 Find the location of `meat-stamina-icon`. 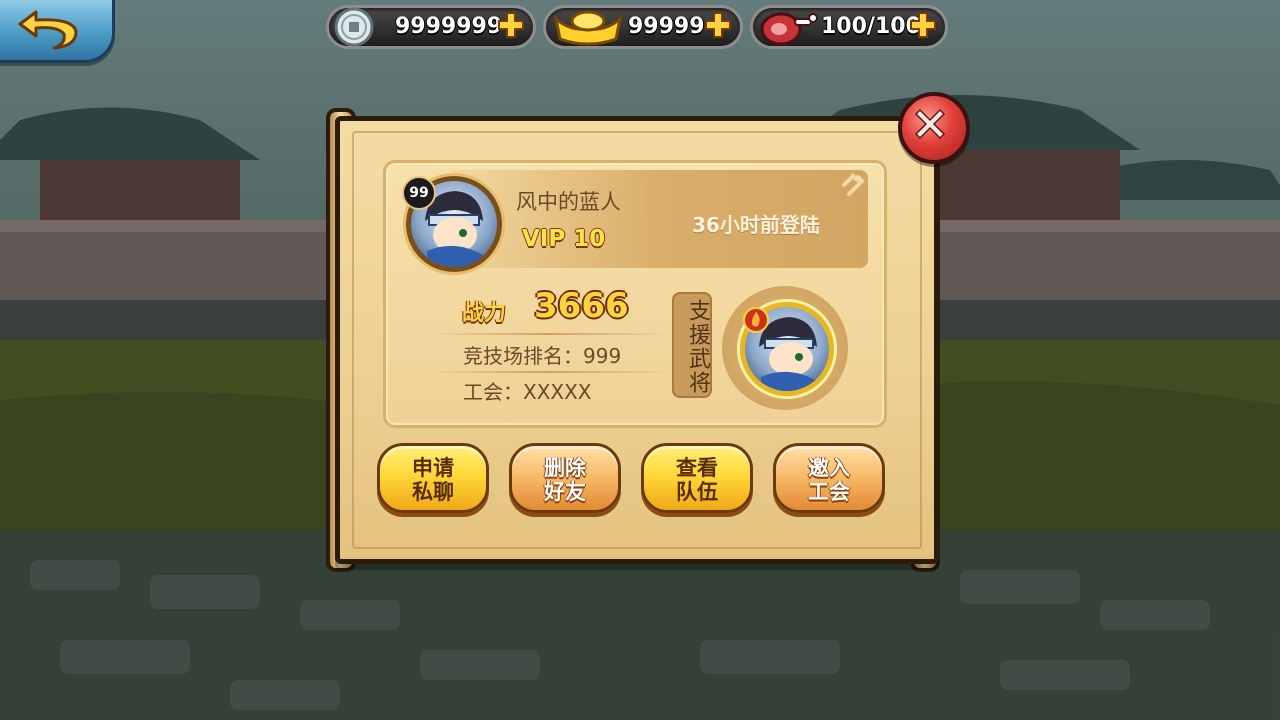

meat-stamina-icon is located at coordinates (789, 29).